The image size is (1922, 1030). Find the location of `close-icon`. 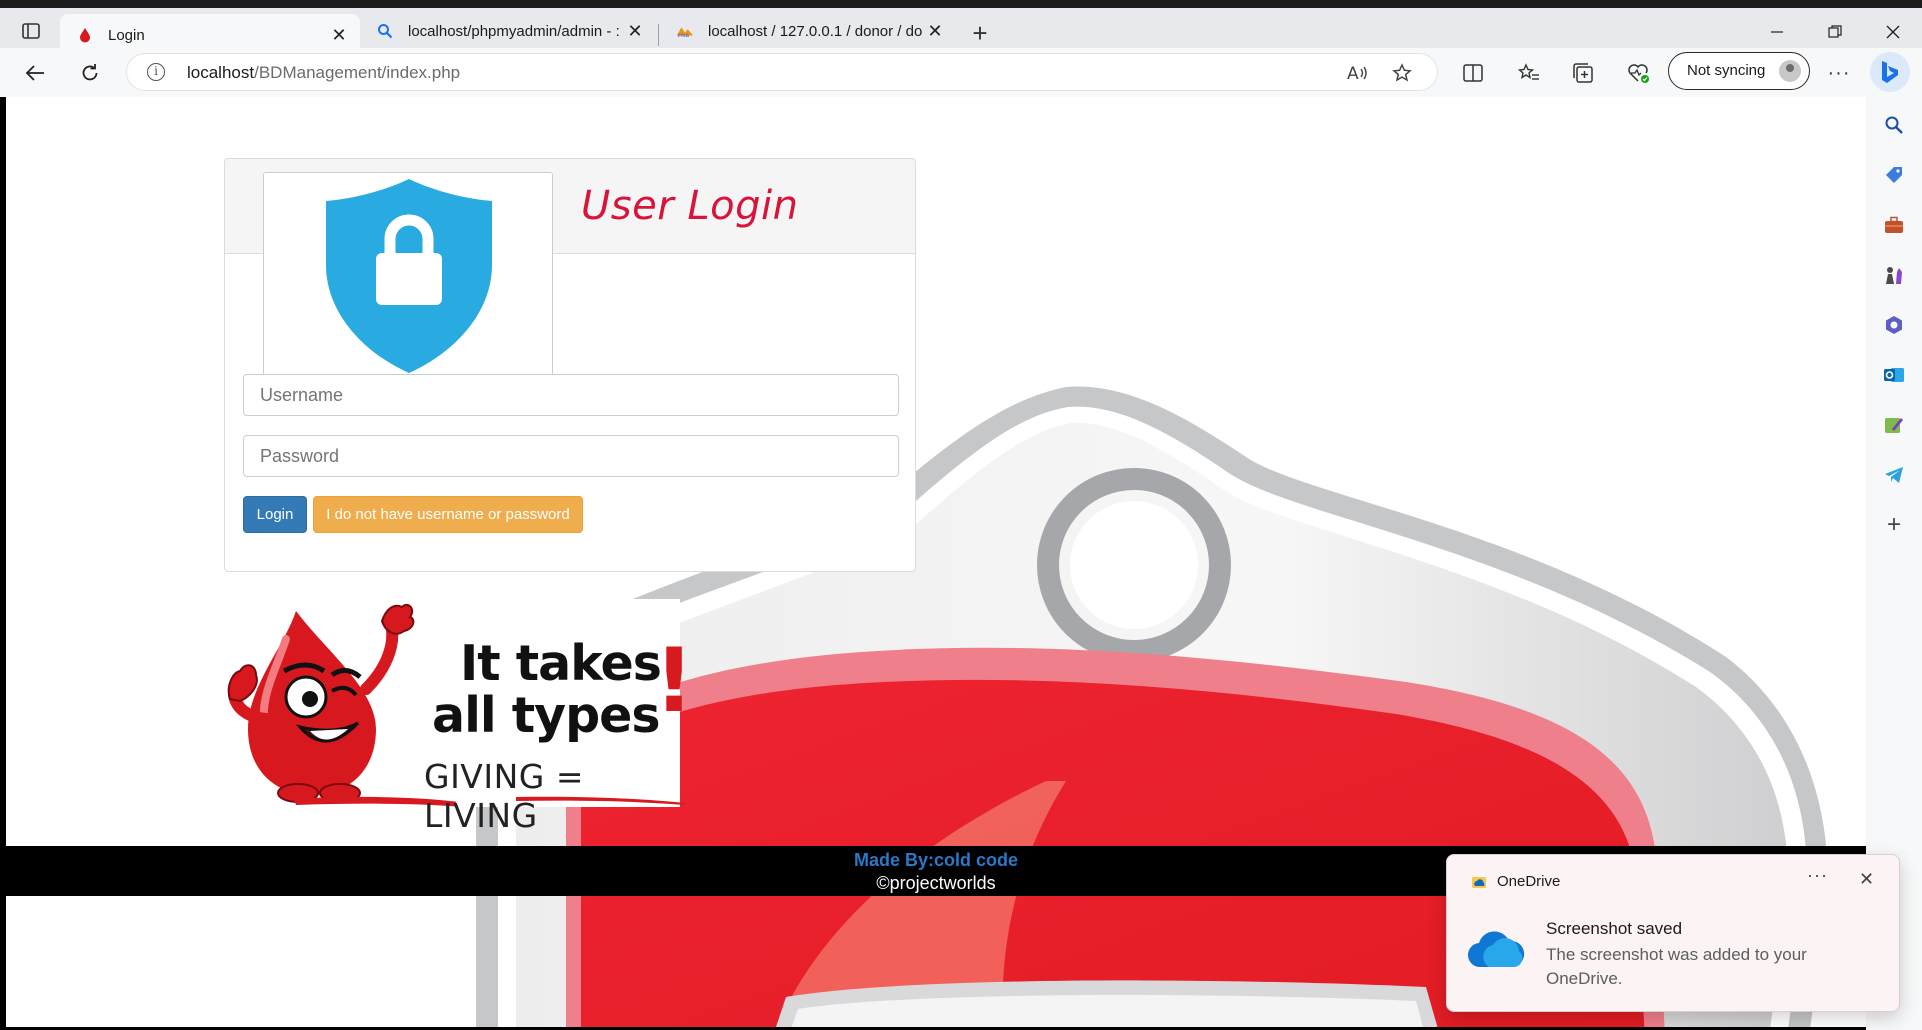

close-icon is located at coordinates (1893, 32).